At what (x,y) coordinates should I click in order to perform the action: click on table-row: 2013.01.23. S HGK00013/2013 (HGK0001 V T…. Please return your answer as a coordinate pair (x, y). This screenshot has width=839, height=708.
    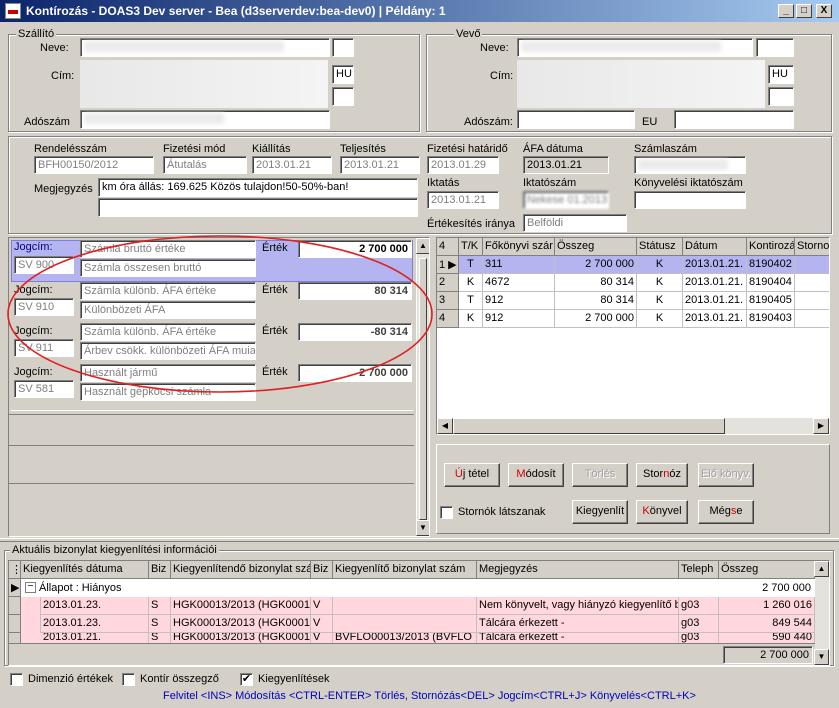
    Looking at the image, I should click on (412, 624).